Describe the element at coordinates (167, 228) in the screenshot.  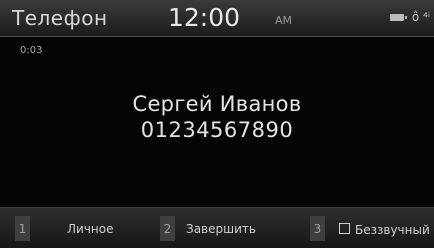
I see `softkey-number-2: 2` at that location.